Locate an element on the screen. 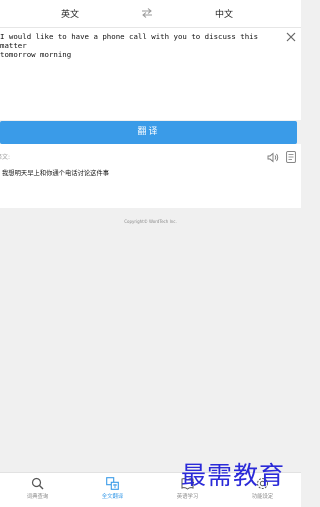 The width and height of the screenshot is (320, 507). target-language: 中文 is located at coordinates (224, 13).